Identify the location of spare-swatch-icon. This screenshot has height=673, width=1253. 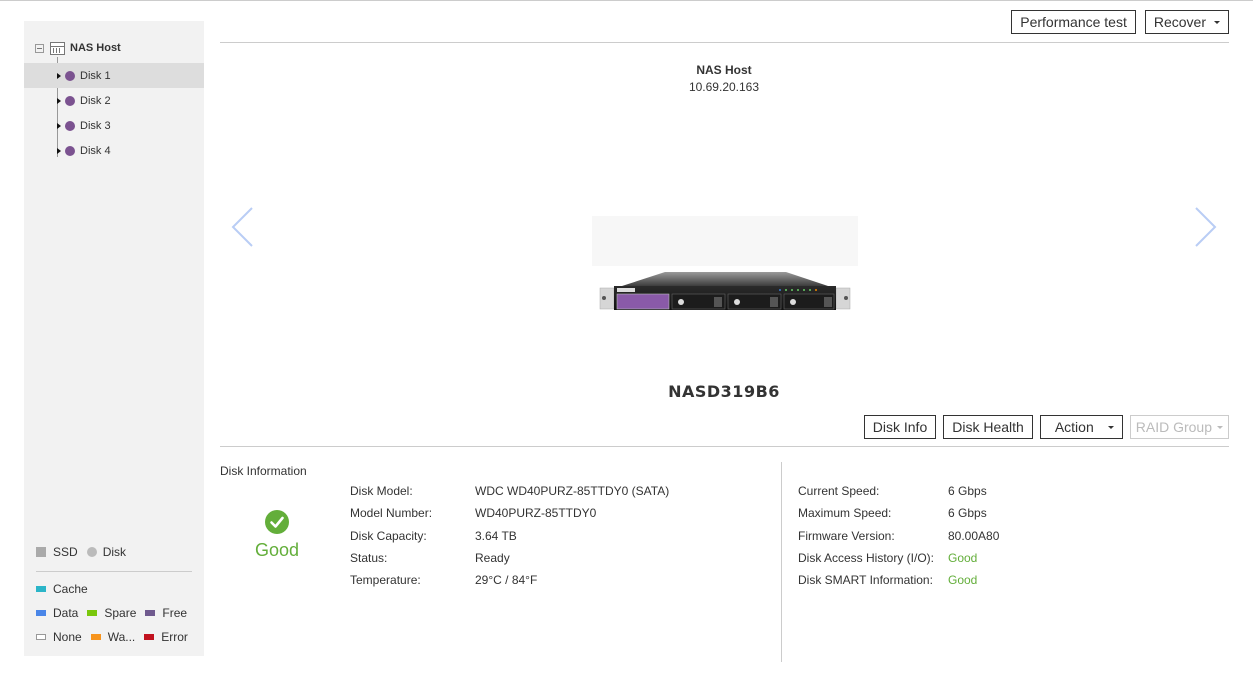
(92, 613).